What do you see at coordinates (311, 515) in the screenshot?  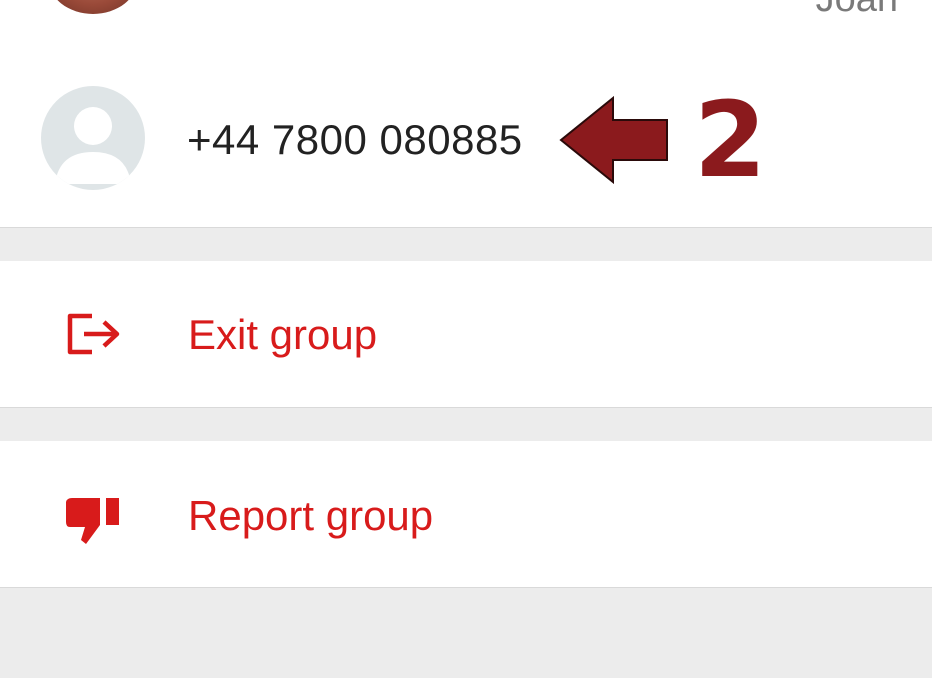 I see `report-group-label: Report group` at bounding box center [311, 515].